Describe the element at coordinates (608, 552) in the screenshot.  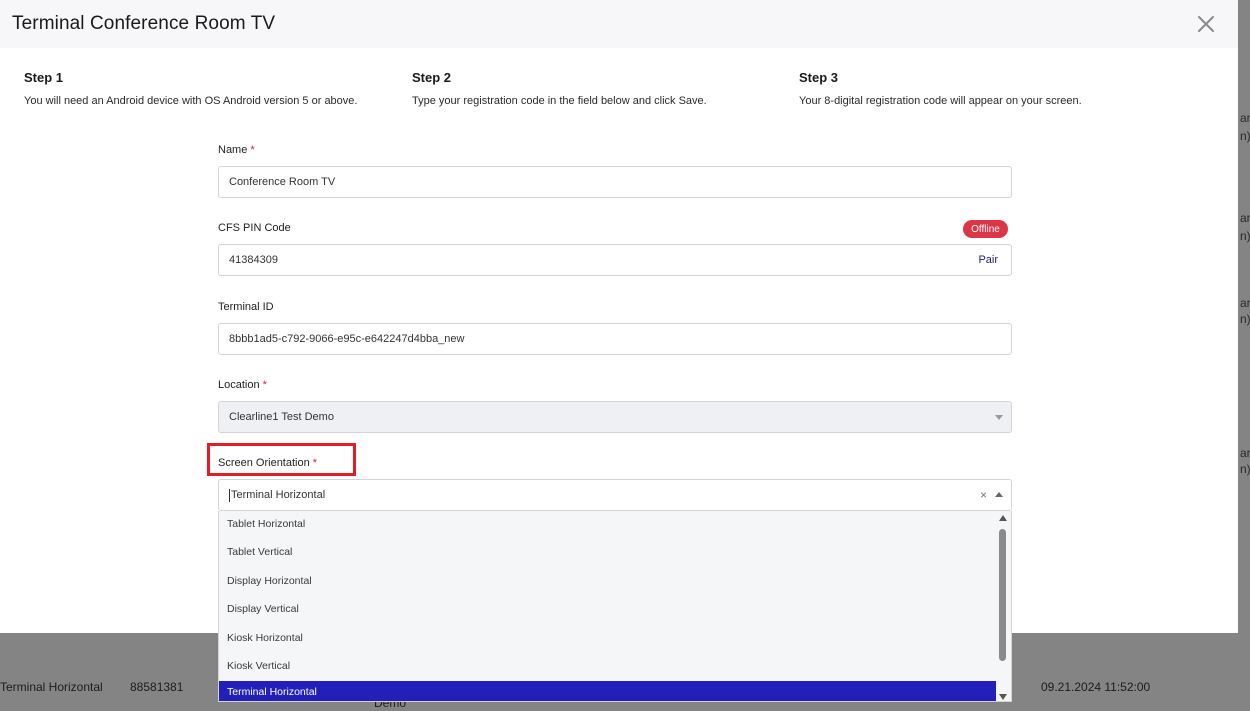
I see `dropdown-option: Tablet Vertical` at that location.